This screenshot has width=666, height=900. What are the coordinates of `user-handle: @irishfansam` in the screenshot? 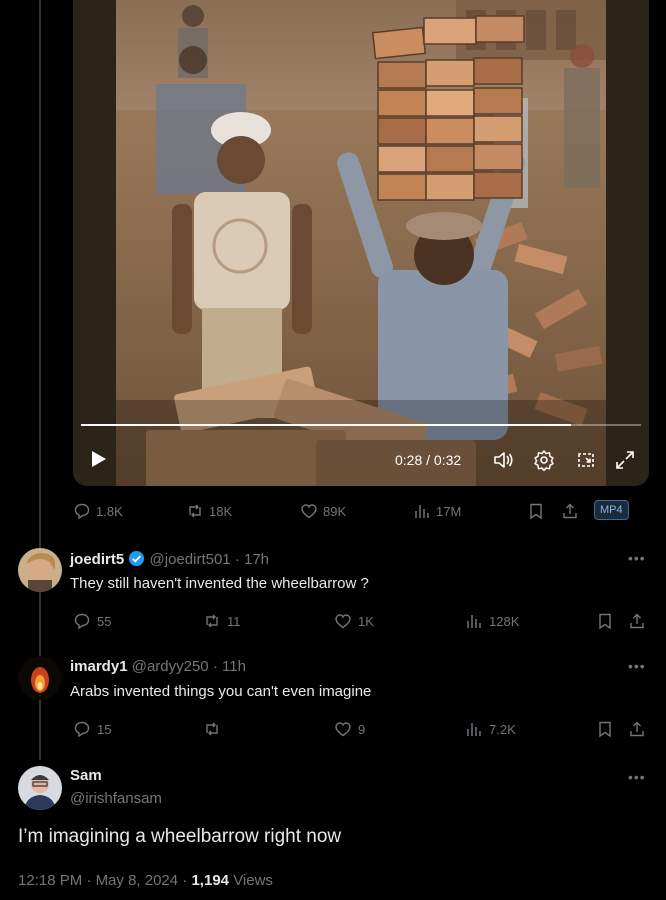 It's located at (116, 798).